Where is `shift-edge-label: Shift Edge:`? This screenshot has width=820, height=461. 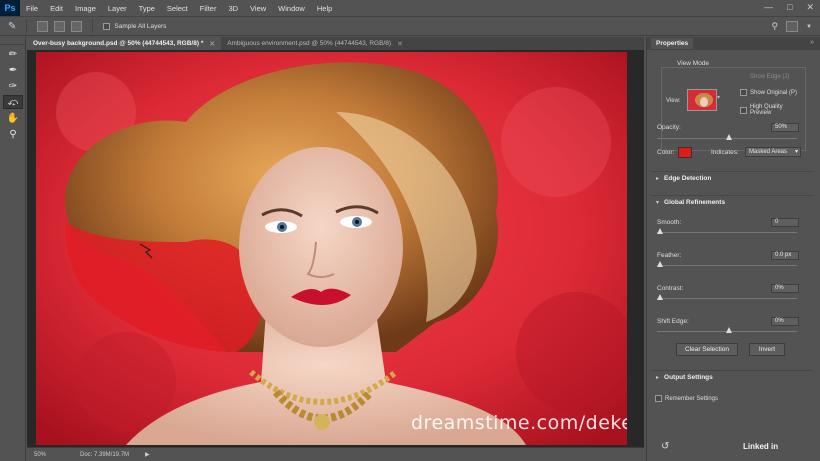
shift-edge-label: Shift Edge: is located at coordinates (673, 321).